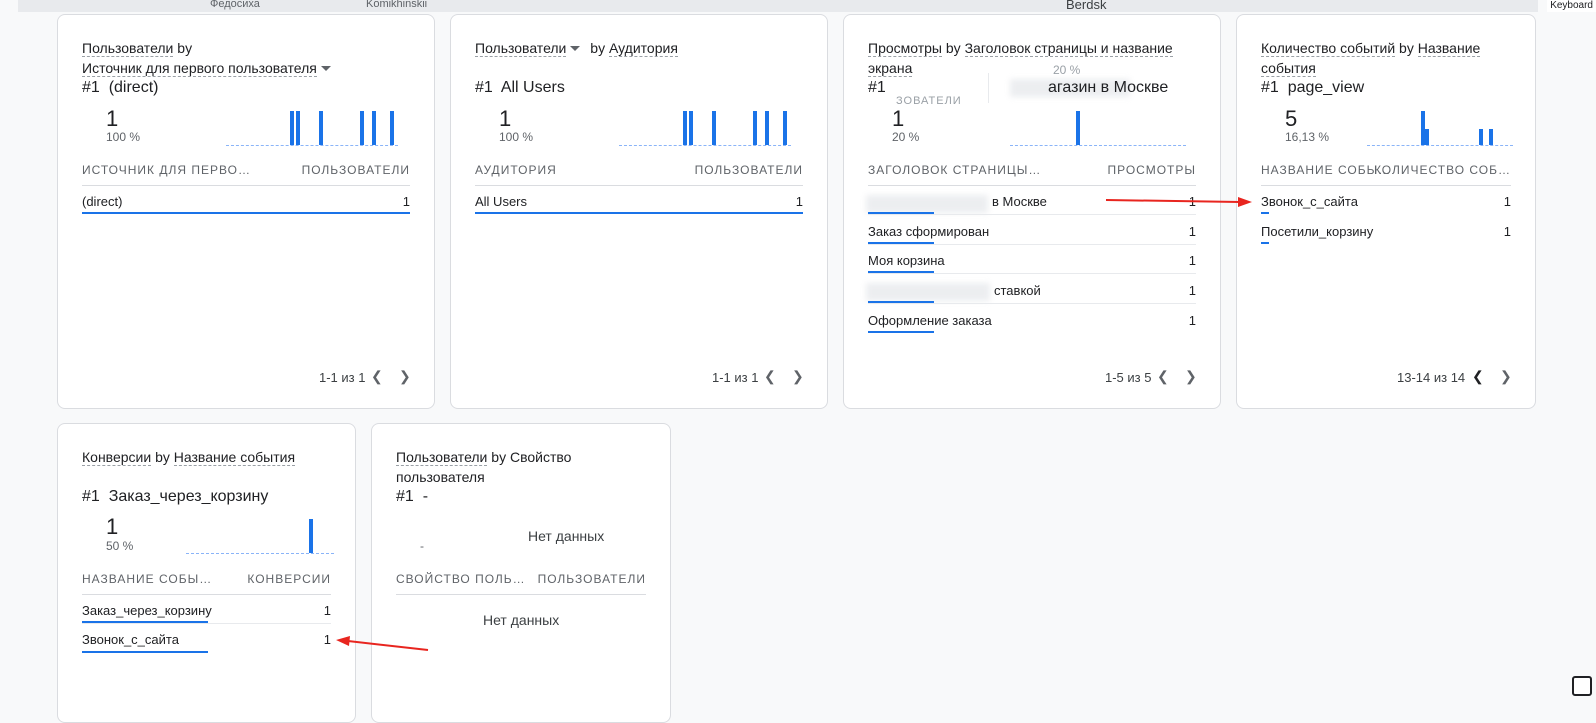  I want to click on dimension-selector: Аудитория, so click(643, 48).